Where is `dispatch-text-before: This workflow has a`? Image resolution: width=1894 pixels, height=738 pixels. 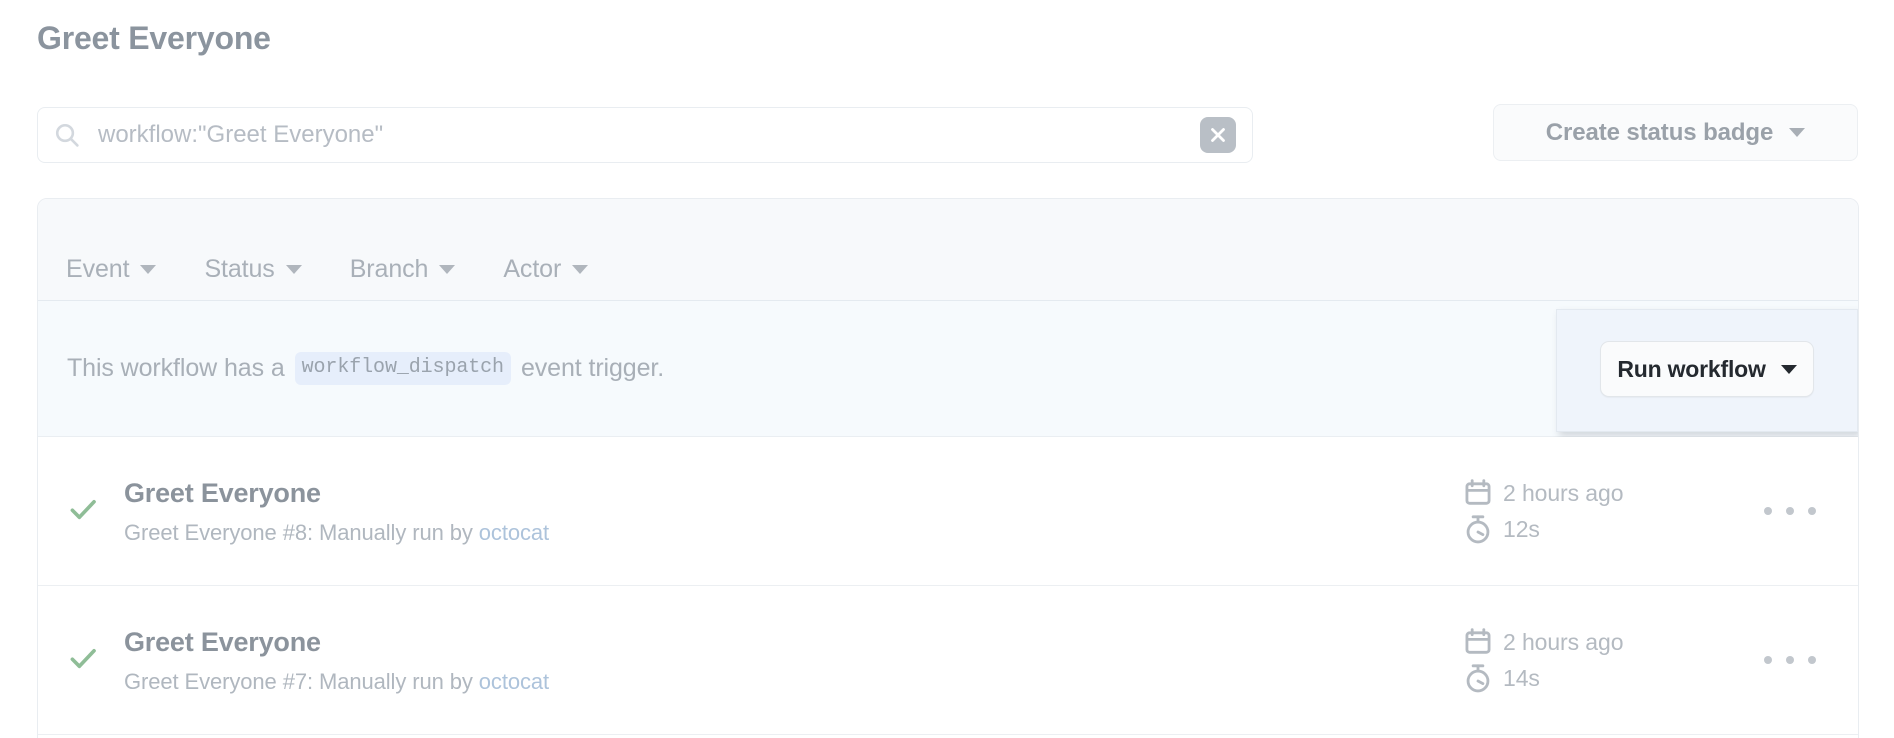
dispatch-text-before: This workflow has a is located at coordinates (176, 368).